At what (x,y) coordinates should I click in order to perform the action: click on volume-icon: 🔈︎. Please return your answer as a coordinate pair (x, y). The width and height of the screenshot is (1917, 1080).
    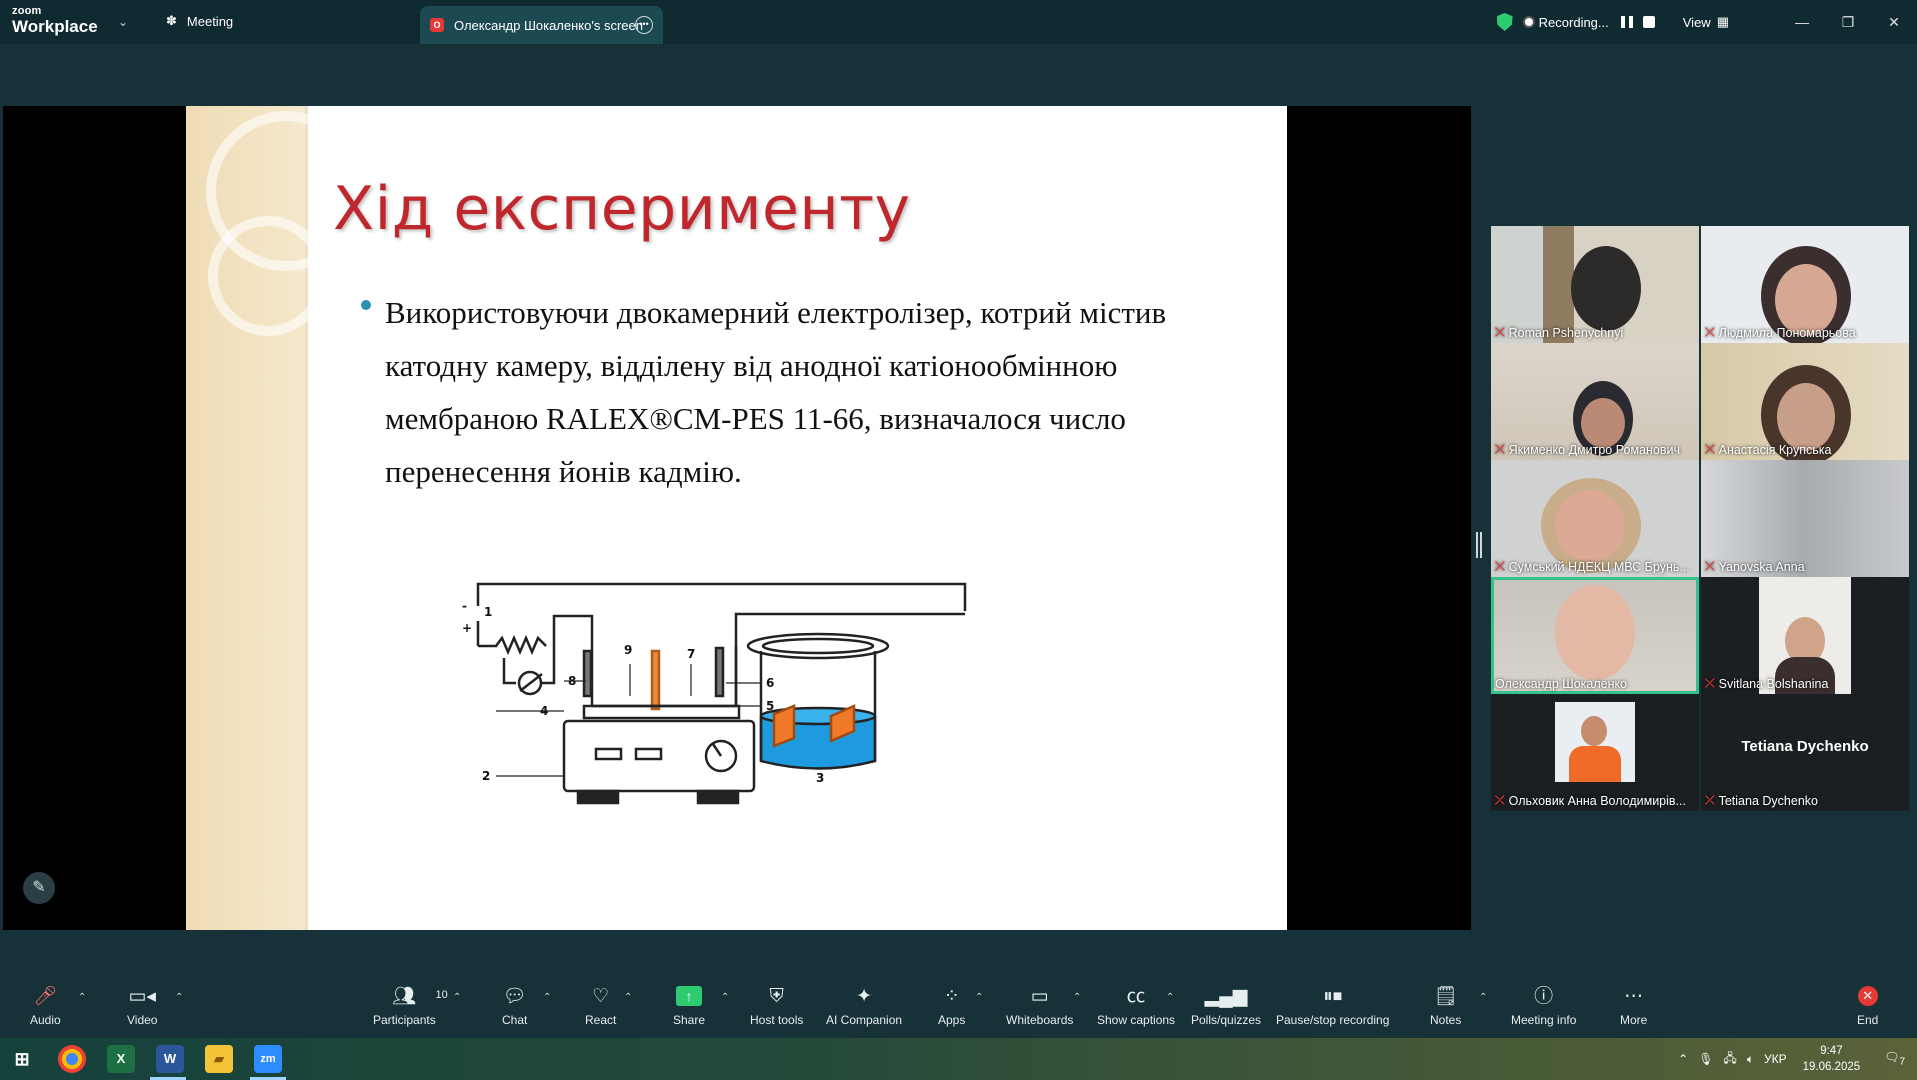
    Looking at the image, I should click on (1750, 1059).